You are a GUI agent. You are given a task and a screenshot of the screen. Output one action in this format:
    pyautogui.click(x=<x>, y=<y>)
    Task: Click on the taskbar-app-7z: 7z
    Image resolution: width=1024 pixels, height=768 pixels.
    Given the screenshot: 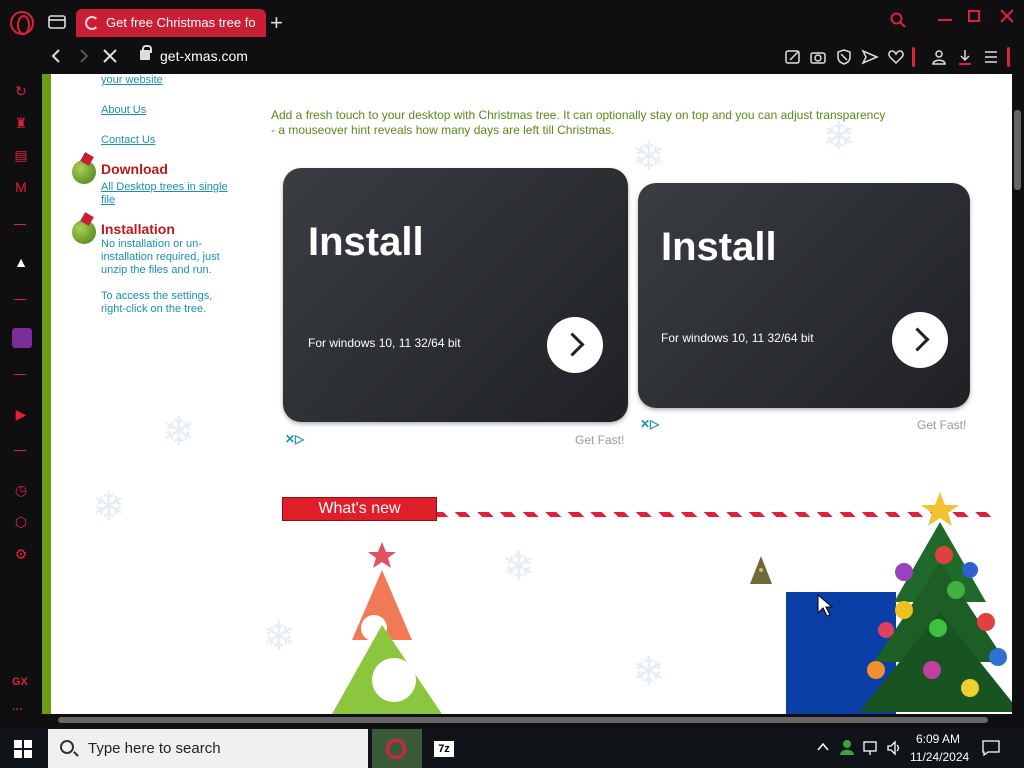 What is the action you would take?
    pyautogui.click(x=444, y=748)
    